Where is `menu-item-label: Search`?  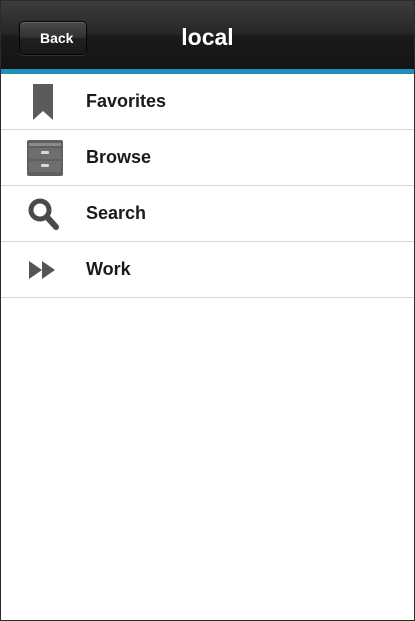 menu-item-label: Search is located at coordinates (116, 213).